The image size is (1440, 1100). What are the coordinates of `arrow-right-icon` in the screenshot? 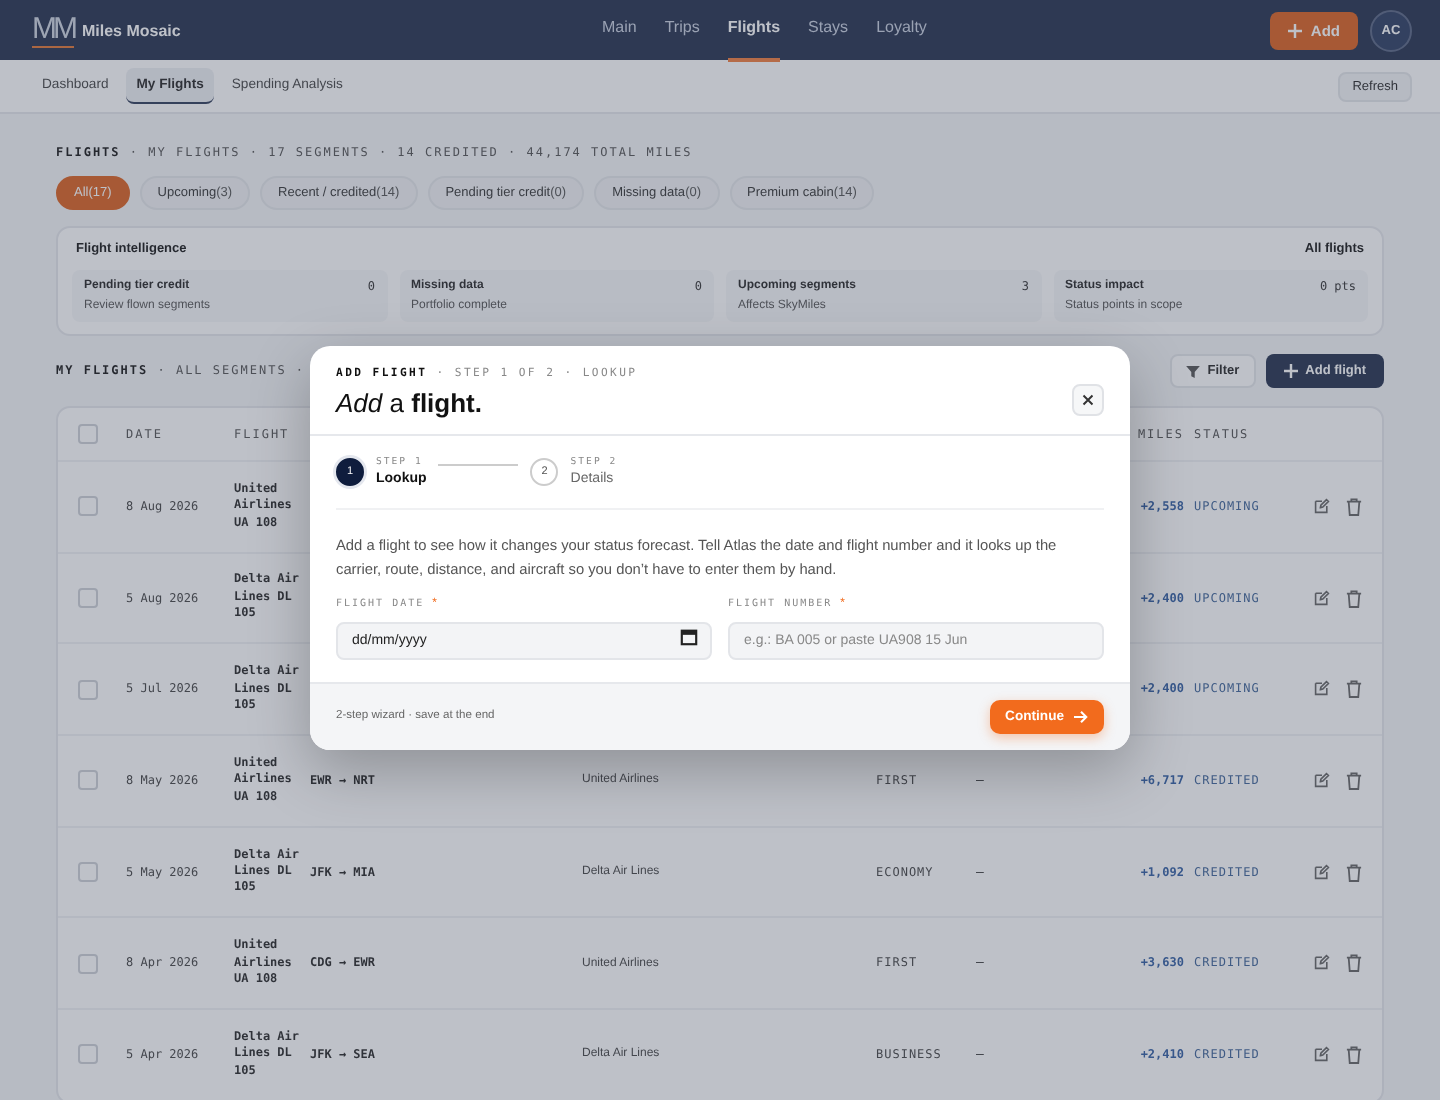 It's located at (1081, 716).